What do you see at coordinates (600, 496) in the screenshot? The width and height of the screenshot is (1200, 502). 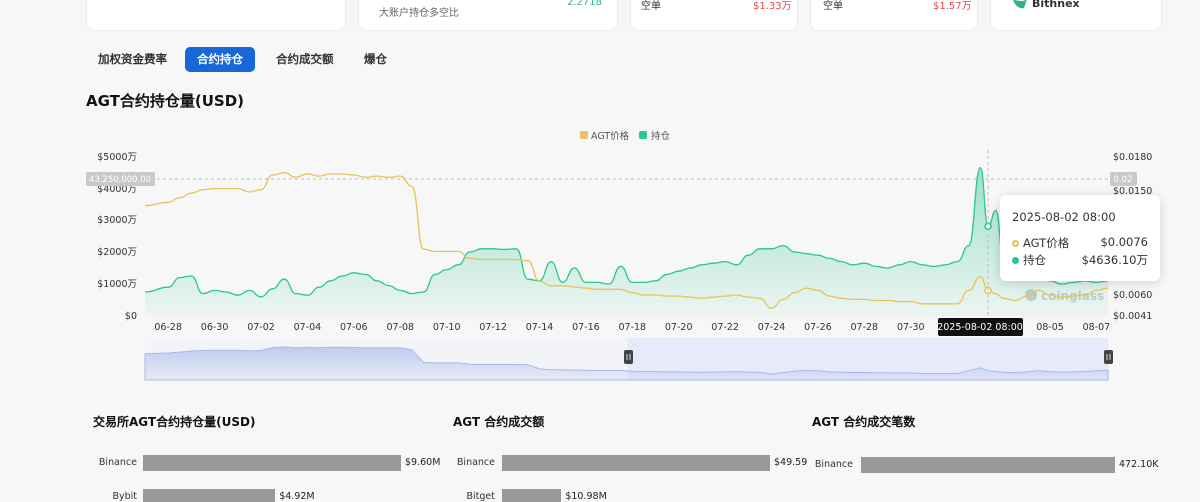 I see `bar-row` at bounding box center [600, 496].